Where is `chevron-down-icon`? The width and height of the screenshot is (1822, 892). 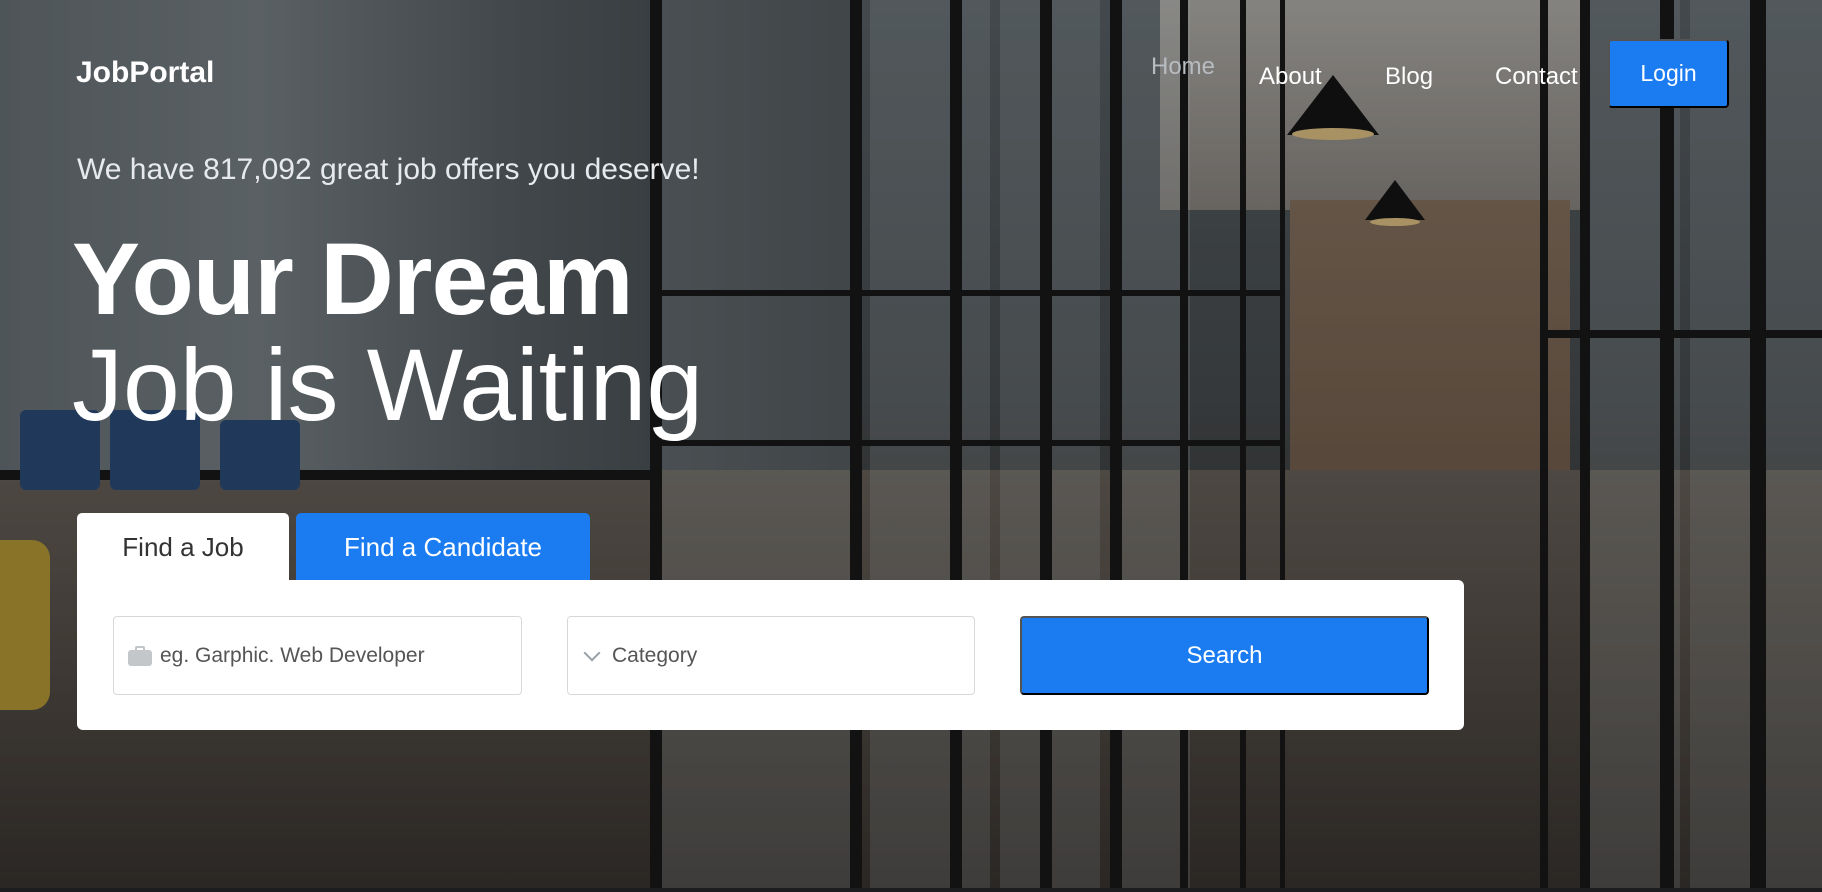 chevron-down-icon is located at coordinates (592, 652).